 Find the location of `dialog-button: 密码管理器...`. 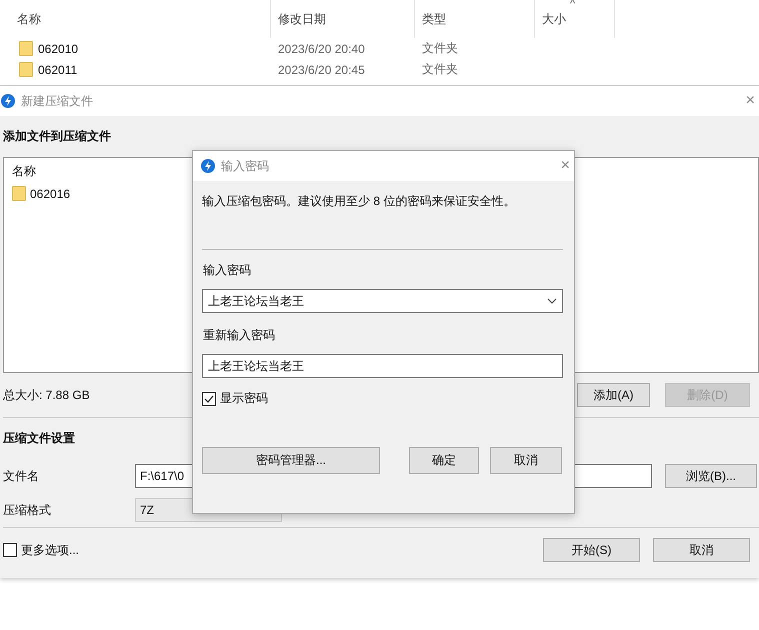

dialog-button: 密码管理器... is located at coordinates (291, 460).